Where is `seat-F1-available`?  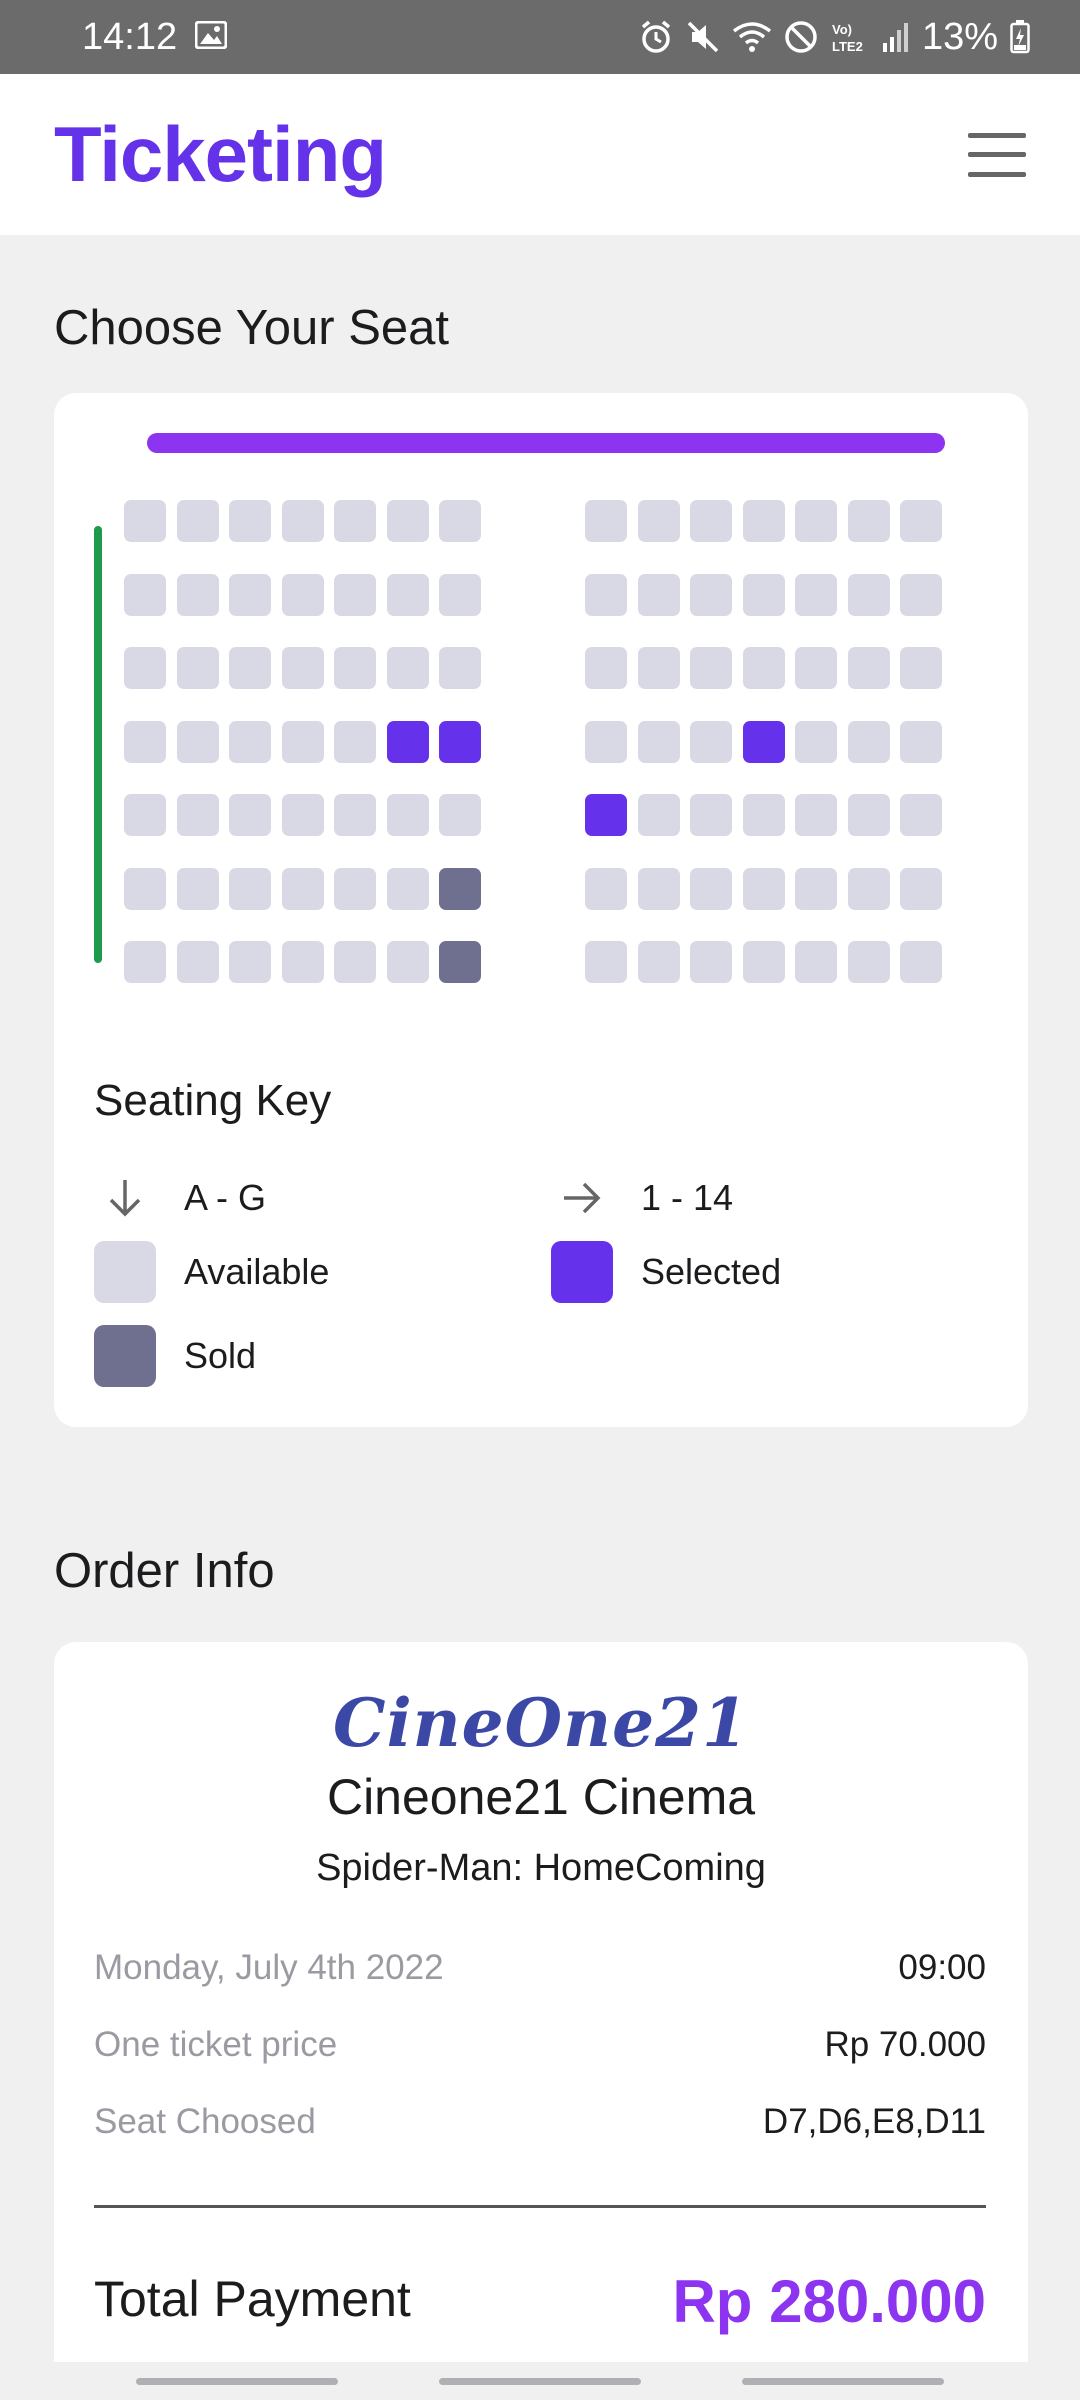 seat-F1-available is located at coordinates (145, 888).